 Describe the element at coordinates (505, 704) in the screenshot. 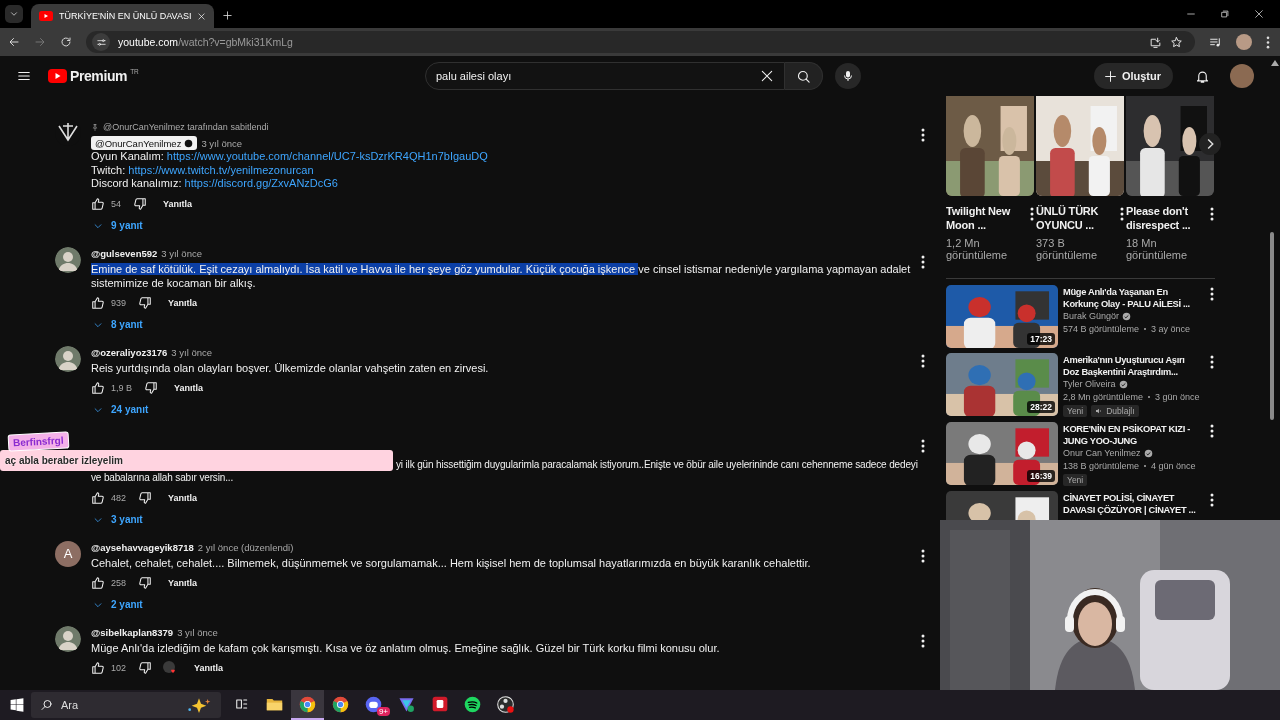

I see `recorder-app-icon` at that location.